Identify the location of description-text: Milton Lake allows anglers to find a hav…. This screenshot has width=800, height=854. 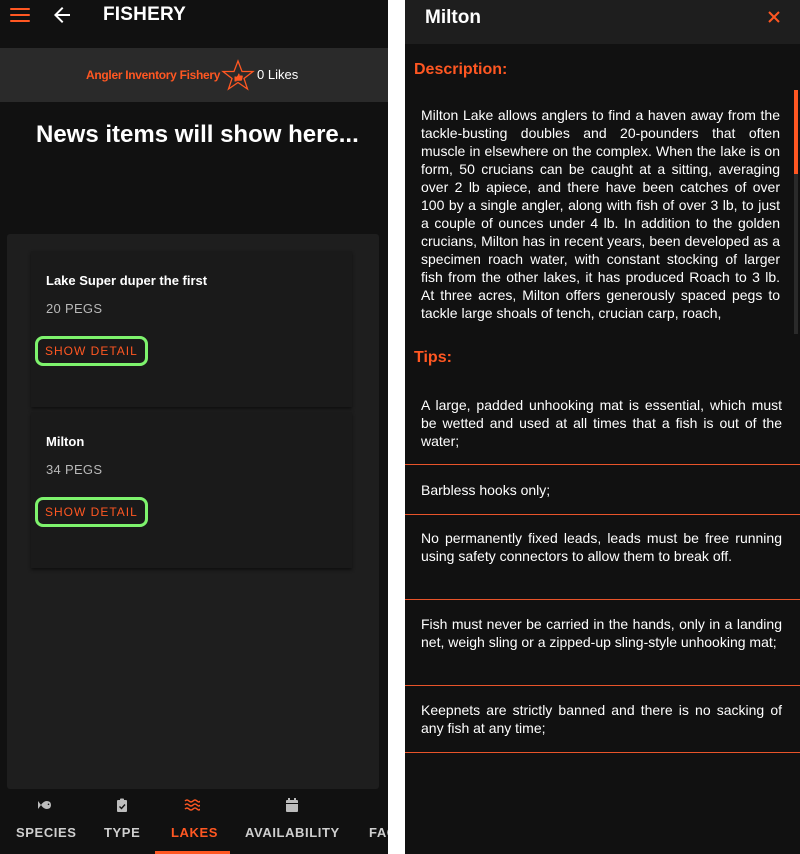
(600, 214).